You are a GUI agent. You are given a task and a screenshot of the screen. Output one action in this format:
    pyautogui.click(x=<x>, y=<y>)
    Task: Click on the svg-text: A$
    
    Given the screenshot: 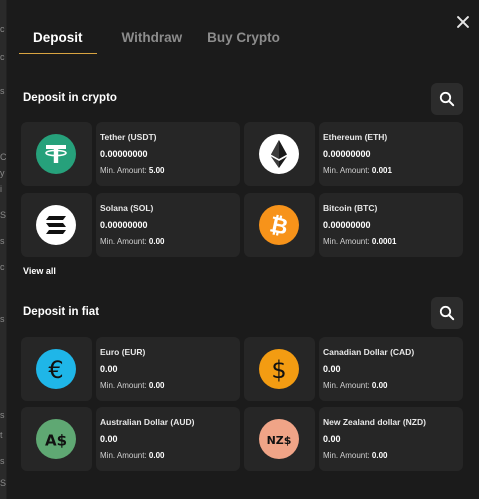 What is the action you would take?
    pyautogui.click(x=56, y=441)
    